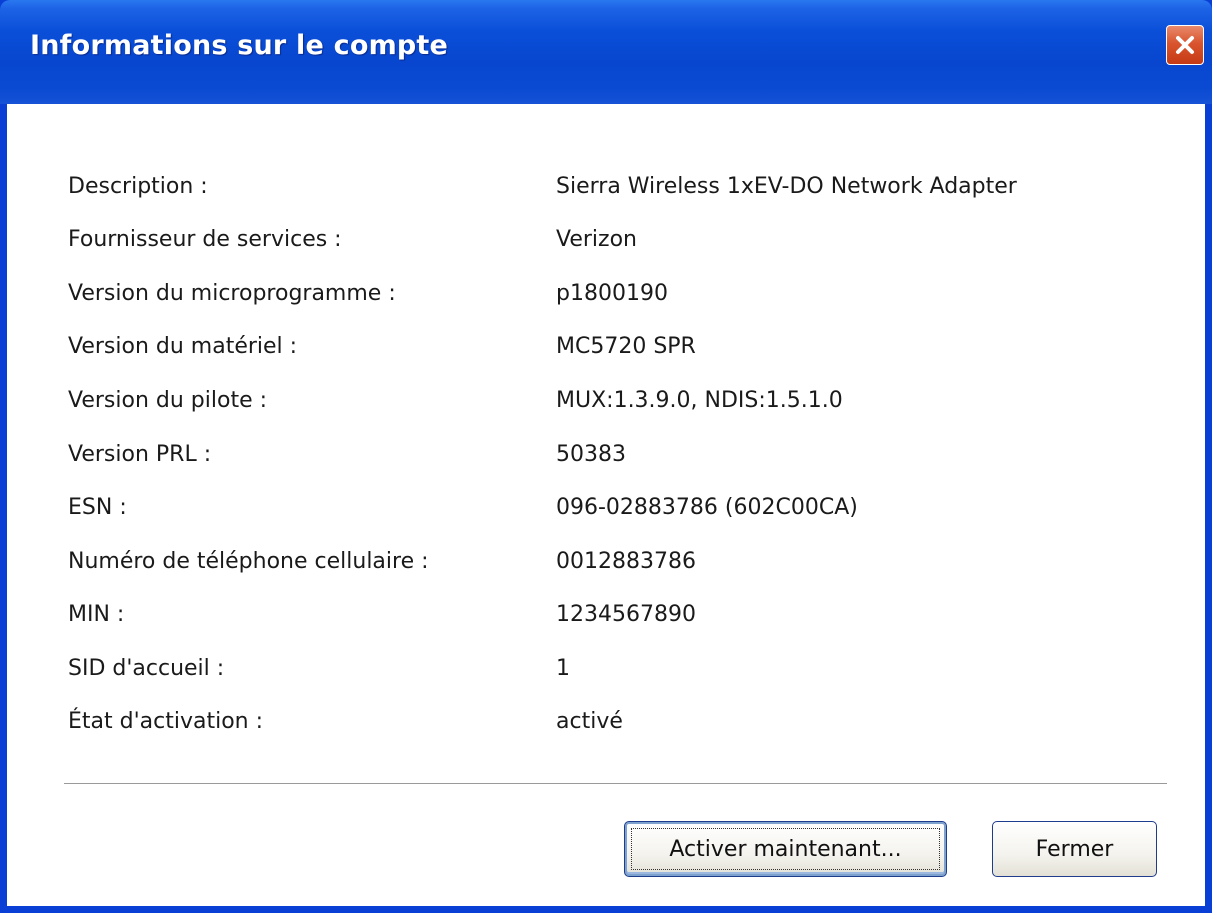 This screenshot has height=913, width=1212. I want to click on info-row-esn: ESN : 096-02883786 (602C00CA), so click(606, 510).